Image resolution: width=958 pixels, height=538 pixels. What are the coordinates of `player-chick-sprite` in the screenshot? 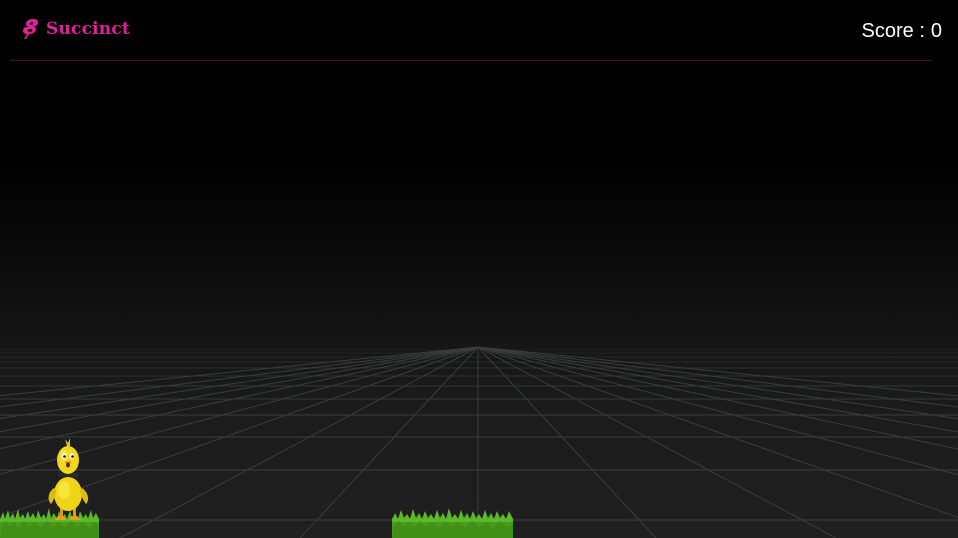 It's located at (68, 479).